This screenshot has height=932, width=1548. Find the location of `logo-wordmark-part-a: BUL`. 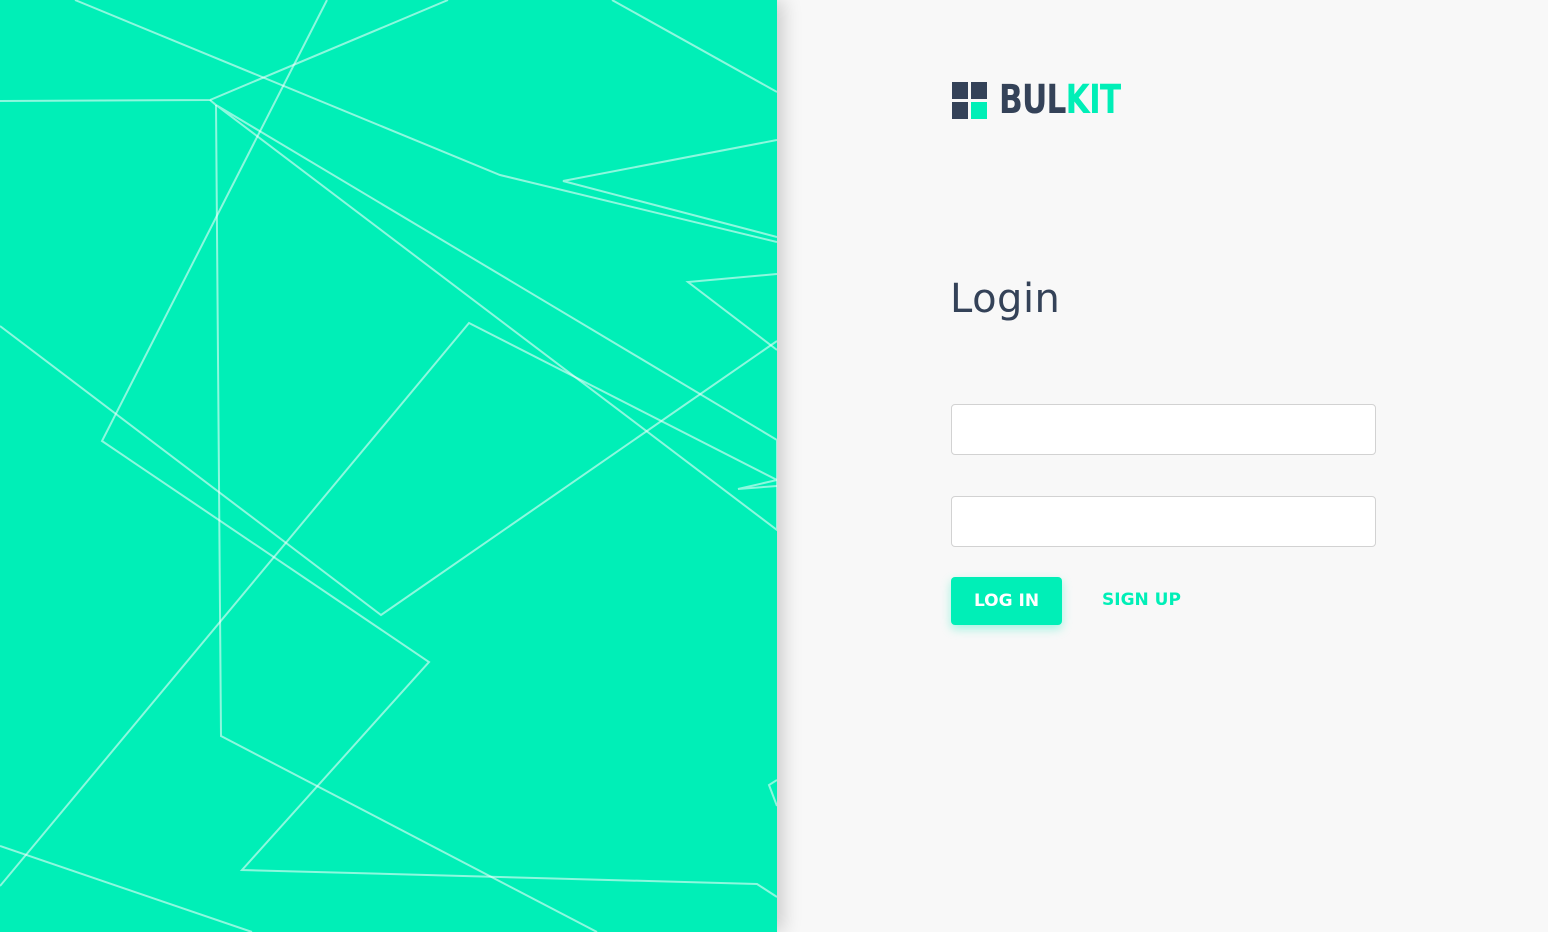

logo-wordmark-part-a: BUL is located at coordinates (1032, 100).